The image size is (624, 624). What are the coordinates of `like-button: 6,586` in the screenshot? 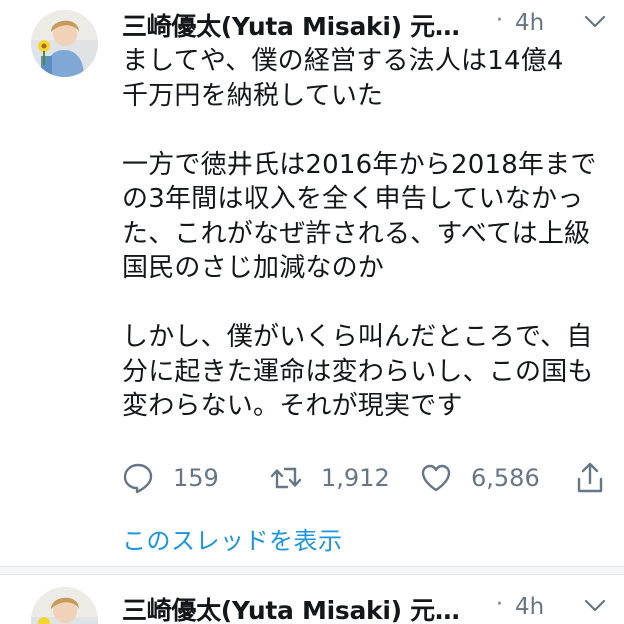 It's located at (480, 478).